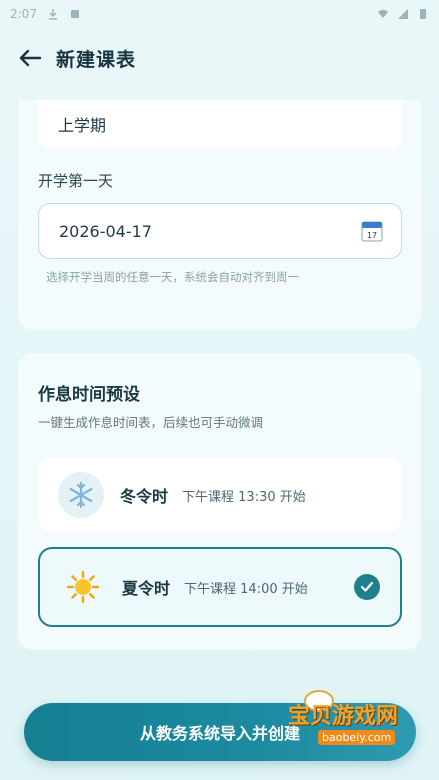 This screenshot has width=439, height=780. I want to click on calendar-icon-graphic: 17, so click(372, 231).